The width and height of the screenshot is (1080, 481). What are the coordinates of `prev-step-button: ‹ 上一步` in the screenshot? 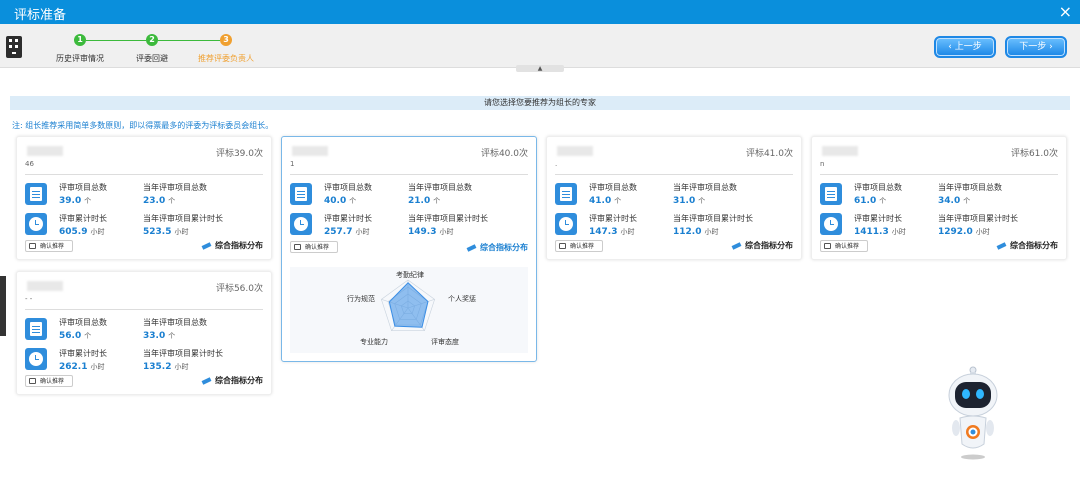 It's located at (965, 47).